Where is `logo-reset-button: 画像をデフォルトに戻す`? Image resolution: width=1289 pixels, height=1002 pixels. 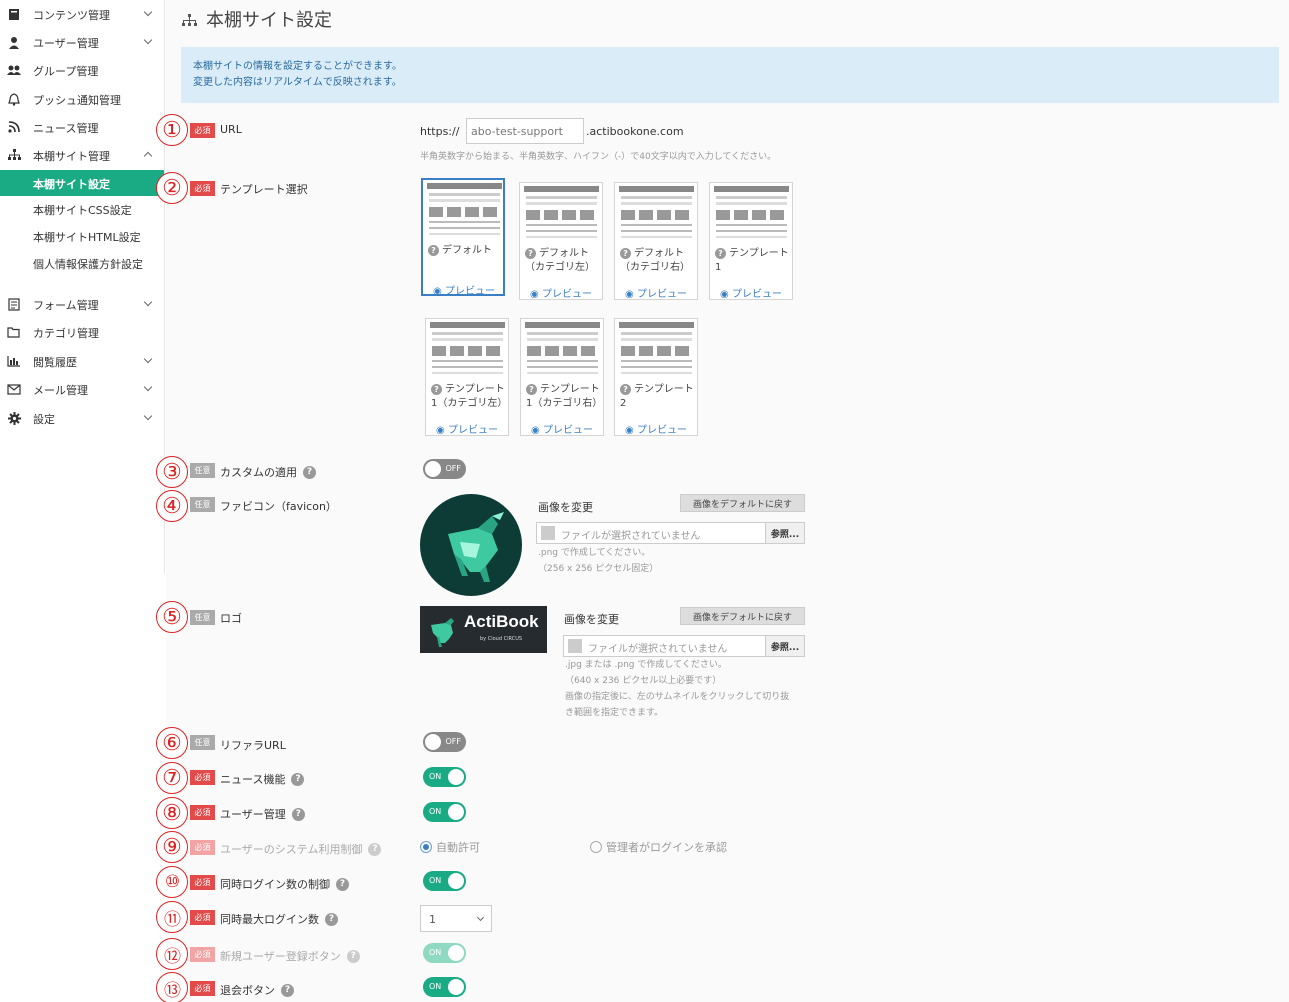 logo-reset-button: 画像をデフォルトに戻す is located at coordinates (742, 616).